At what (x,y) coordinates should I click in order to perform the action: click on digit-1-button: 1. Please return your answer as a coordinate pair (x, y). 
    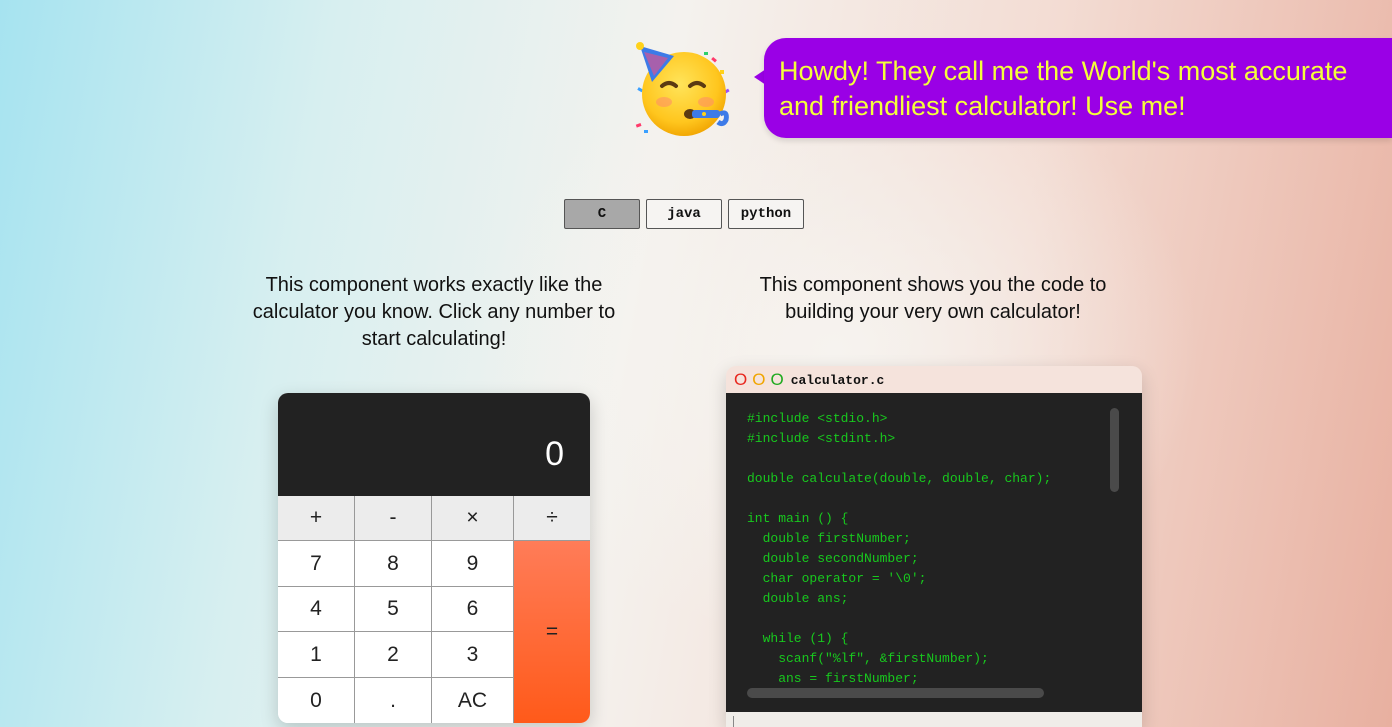
    Looking at the image, I should click on (316, 655).